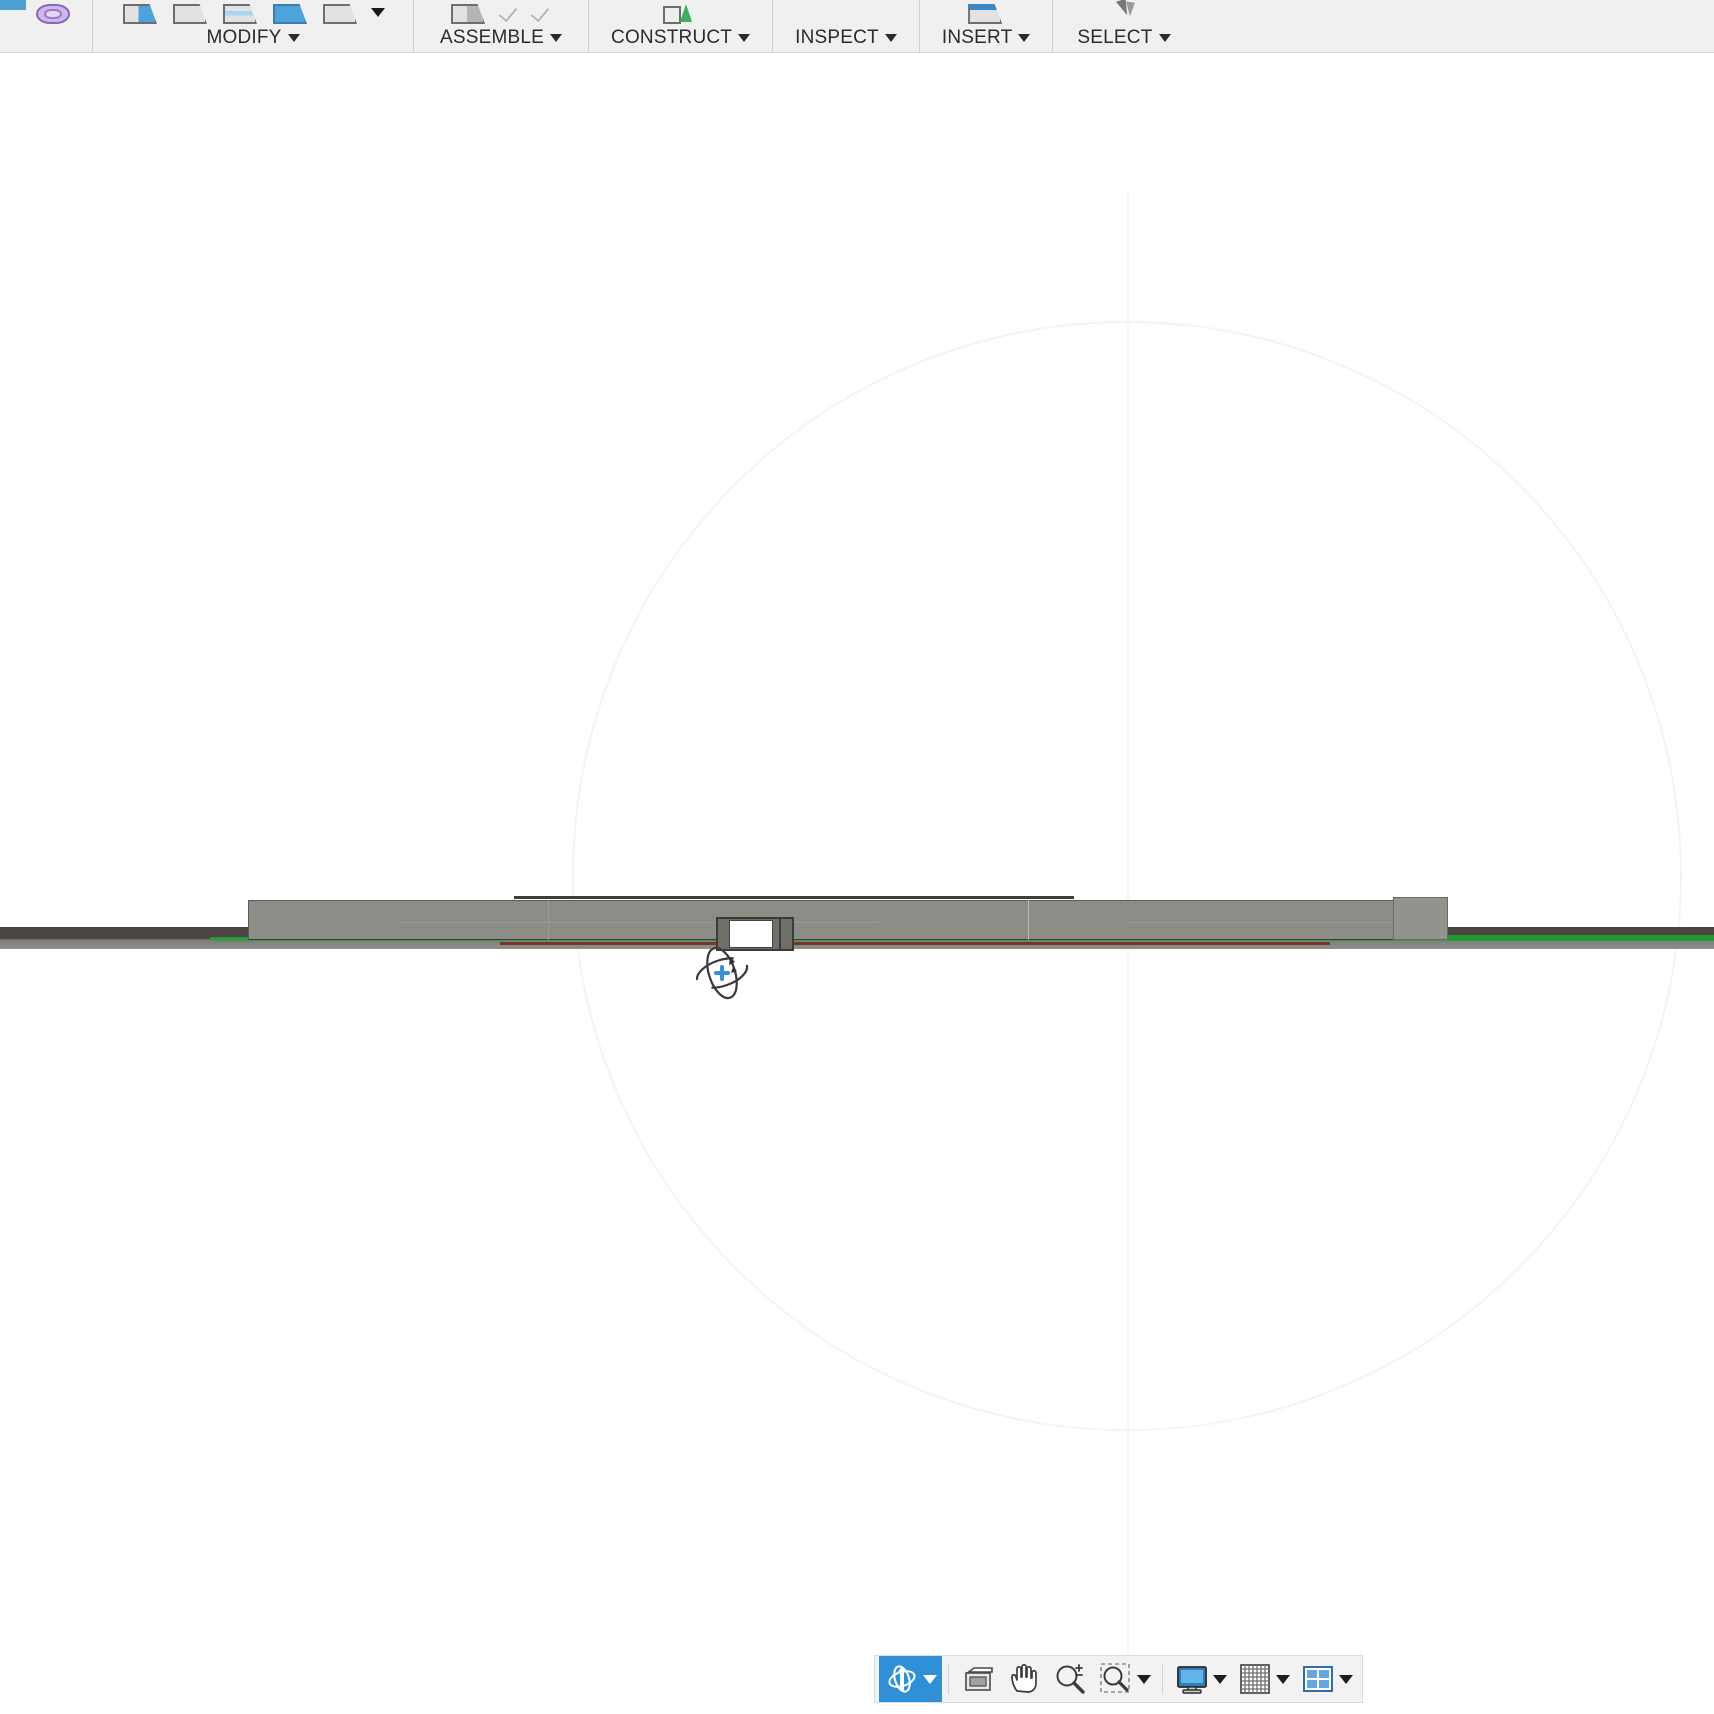  I want to click on pan-button, so click(1024, 1679).